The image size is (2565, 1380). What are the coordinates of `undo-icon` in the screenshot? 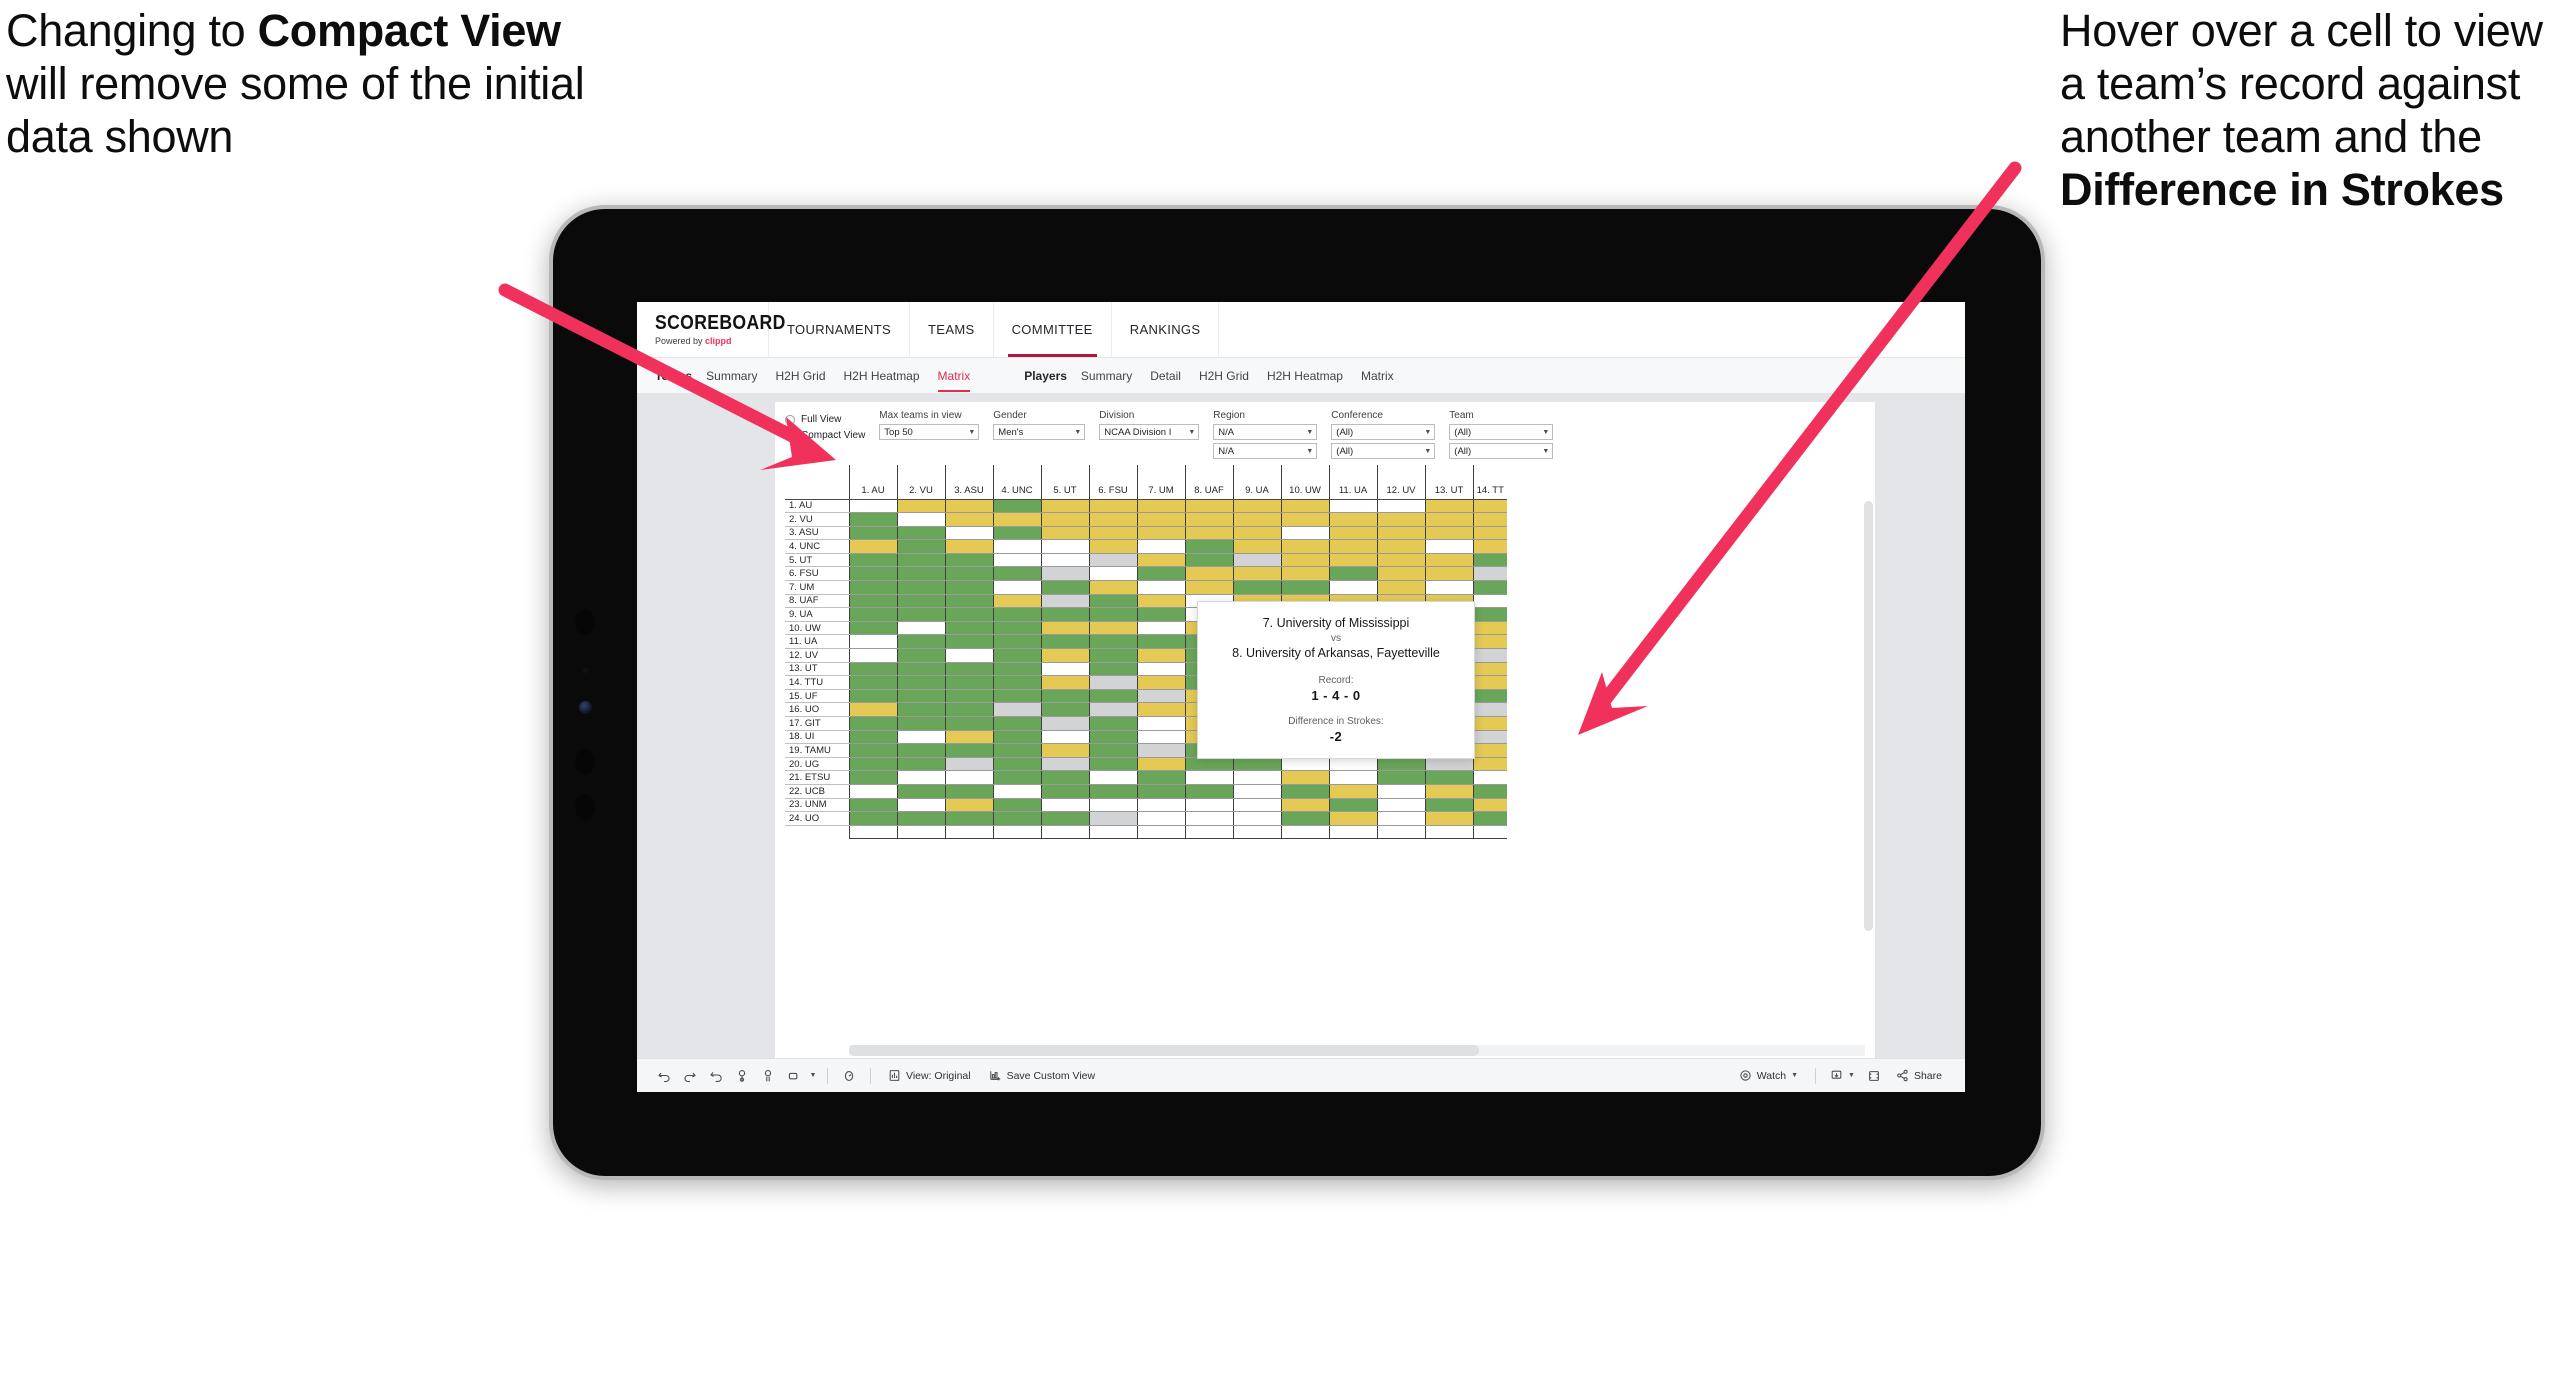 It's located at (664, 1076).